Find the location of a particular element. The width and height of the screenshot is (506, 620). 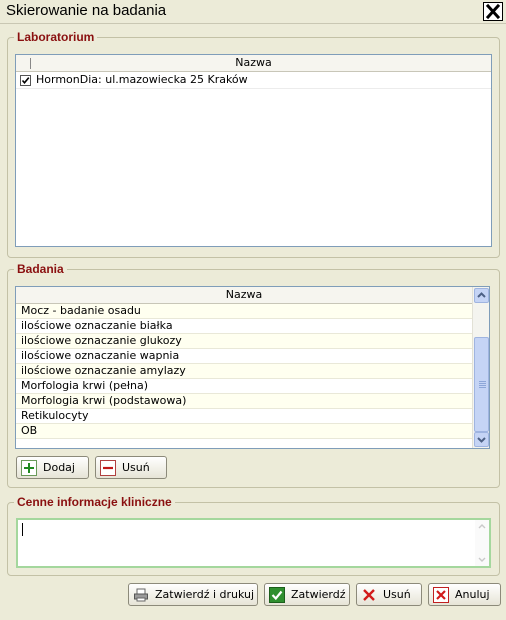

test-row: Morfologia krwi (podstawowa) is located at coordinates (244, 401).